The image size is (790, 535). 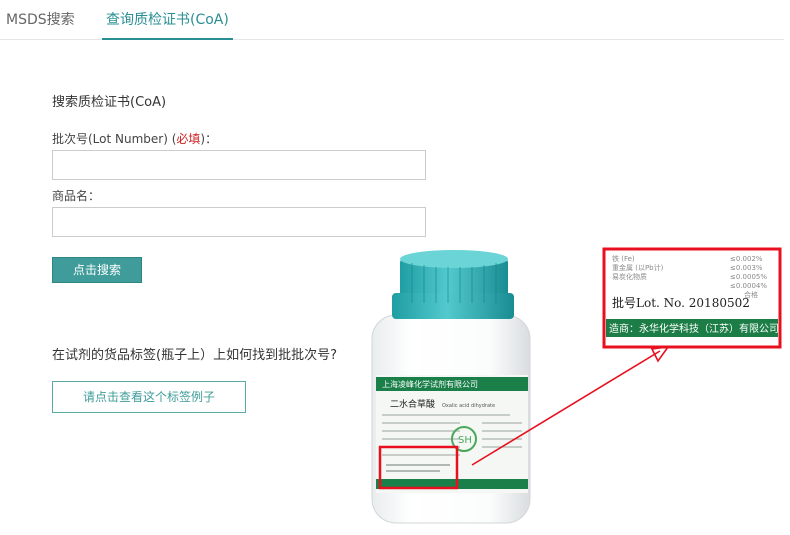 I want to click on zoom-manufacturer: 造商：永华化学科技（江苏）有限公司, so click(x=694, y=328).